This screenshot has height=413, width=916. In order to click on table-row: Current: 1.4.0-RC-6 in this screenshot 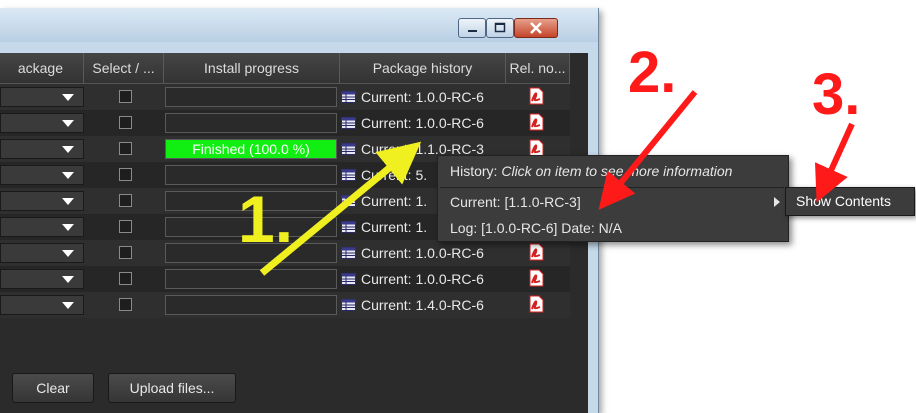, I will do `click(285, 305)`.